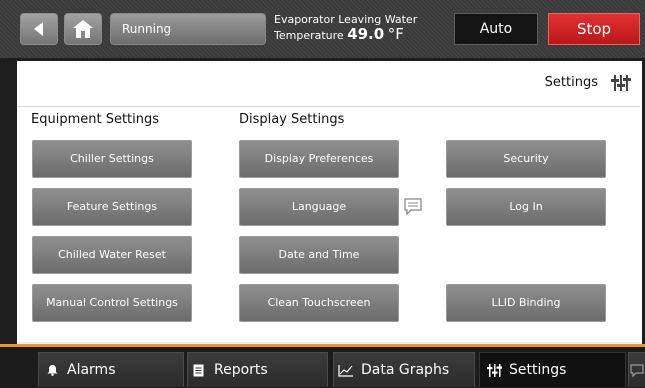 This screenshot has width=645, height=388. I want to click on document-icon, so click(198, 370).